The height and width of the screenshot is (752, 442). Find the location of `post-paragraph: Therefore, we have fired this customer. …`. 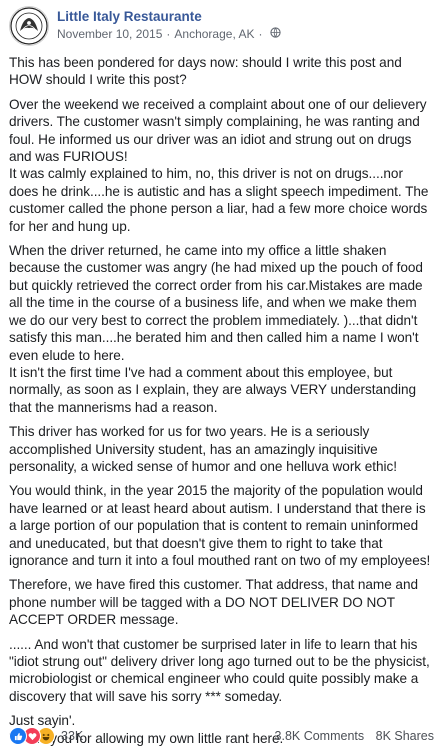

post-paragraph: Therefore, we have fired this customer. … is located at coordinates (213, 602).